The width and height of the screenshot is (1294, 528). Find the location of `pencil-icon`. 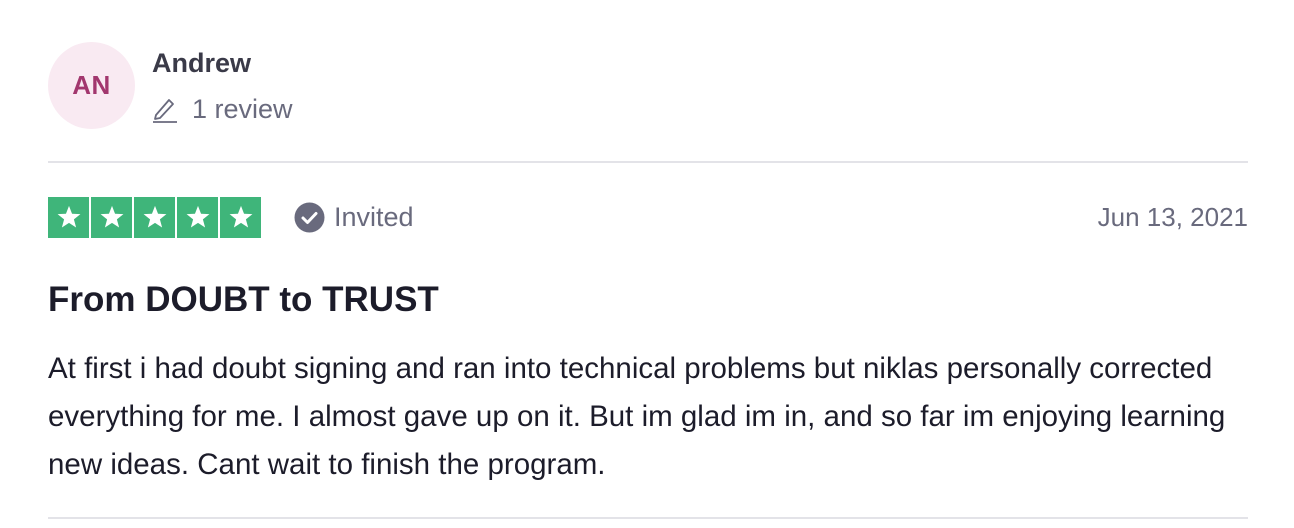

pencil-icon is located at coordinates (165, 111).